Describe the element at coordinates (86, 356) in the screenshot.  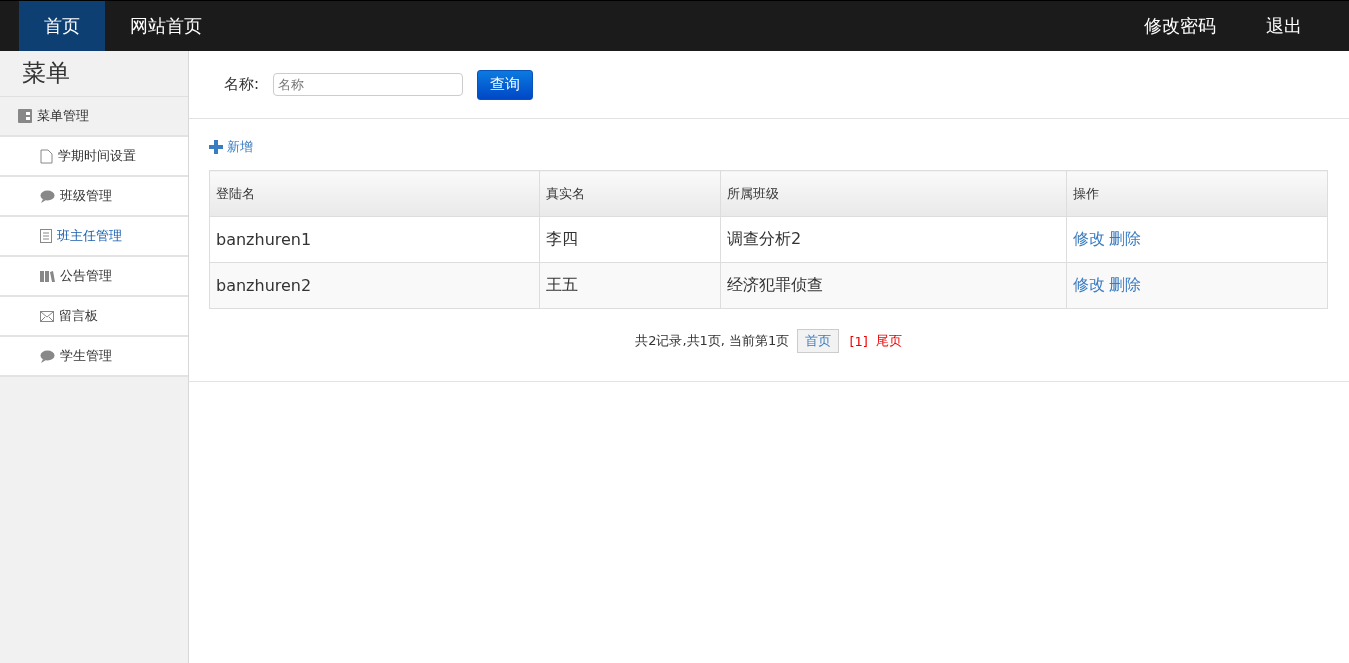
I see `sidebar-item-label: 学生管理` at that location.